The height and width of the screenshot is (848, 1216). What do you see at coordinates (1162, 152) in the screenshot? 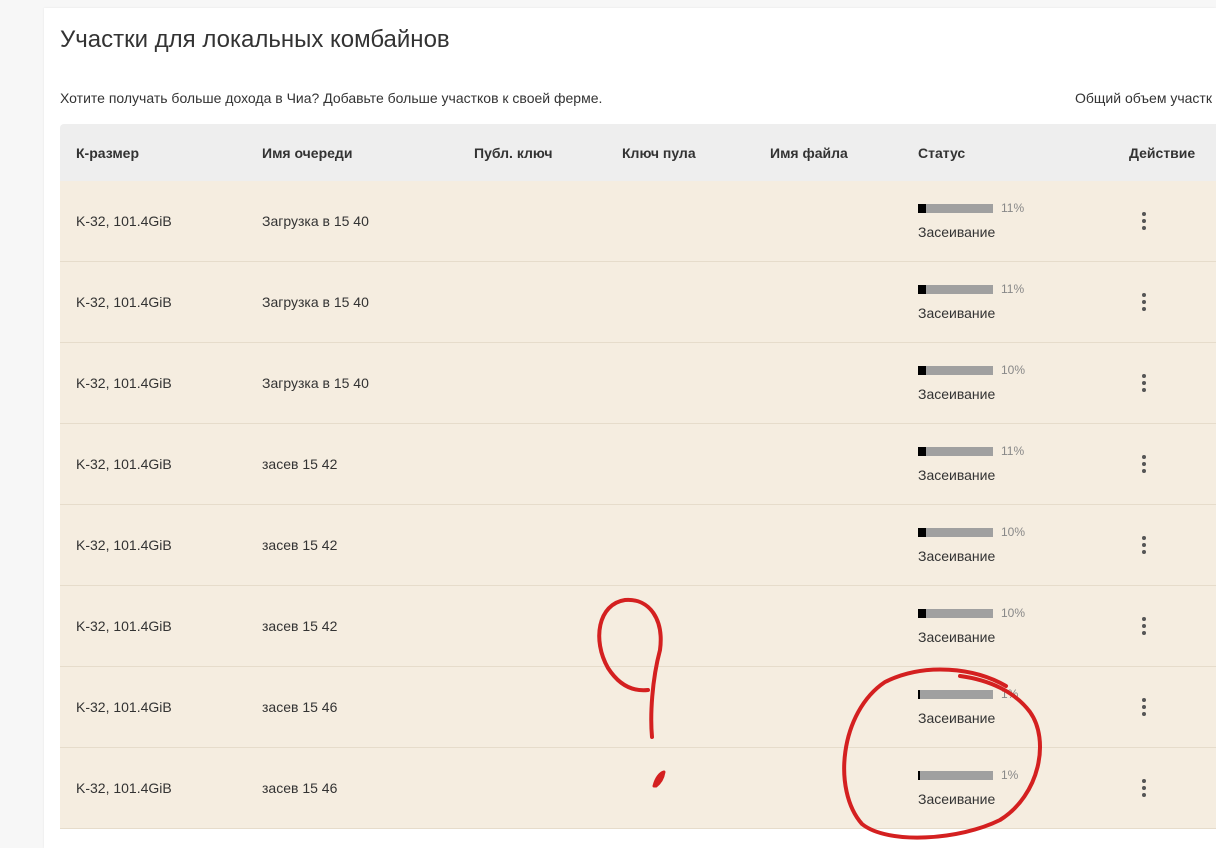
I see `header-action: Действие` at bounding box center [1162, 152].